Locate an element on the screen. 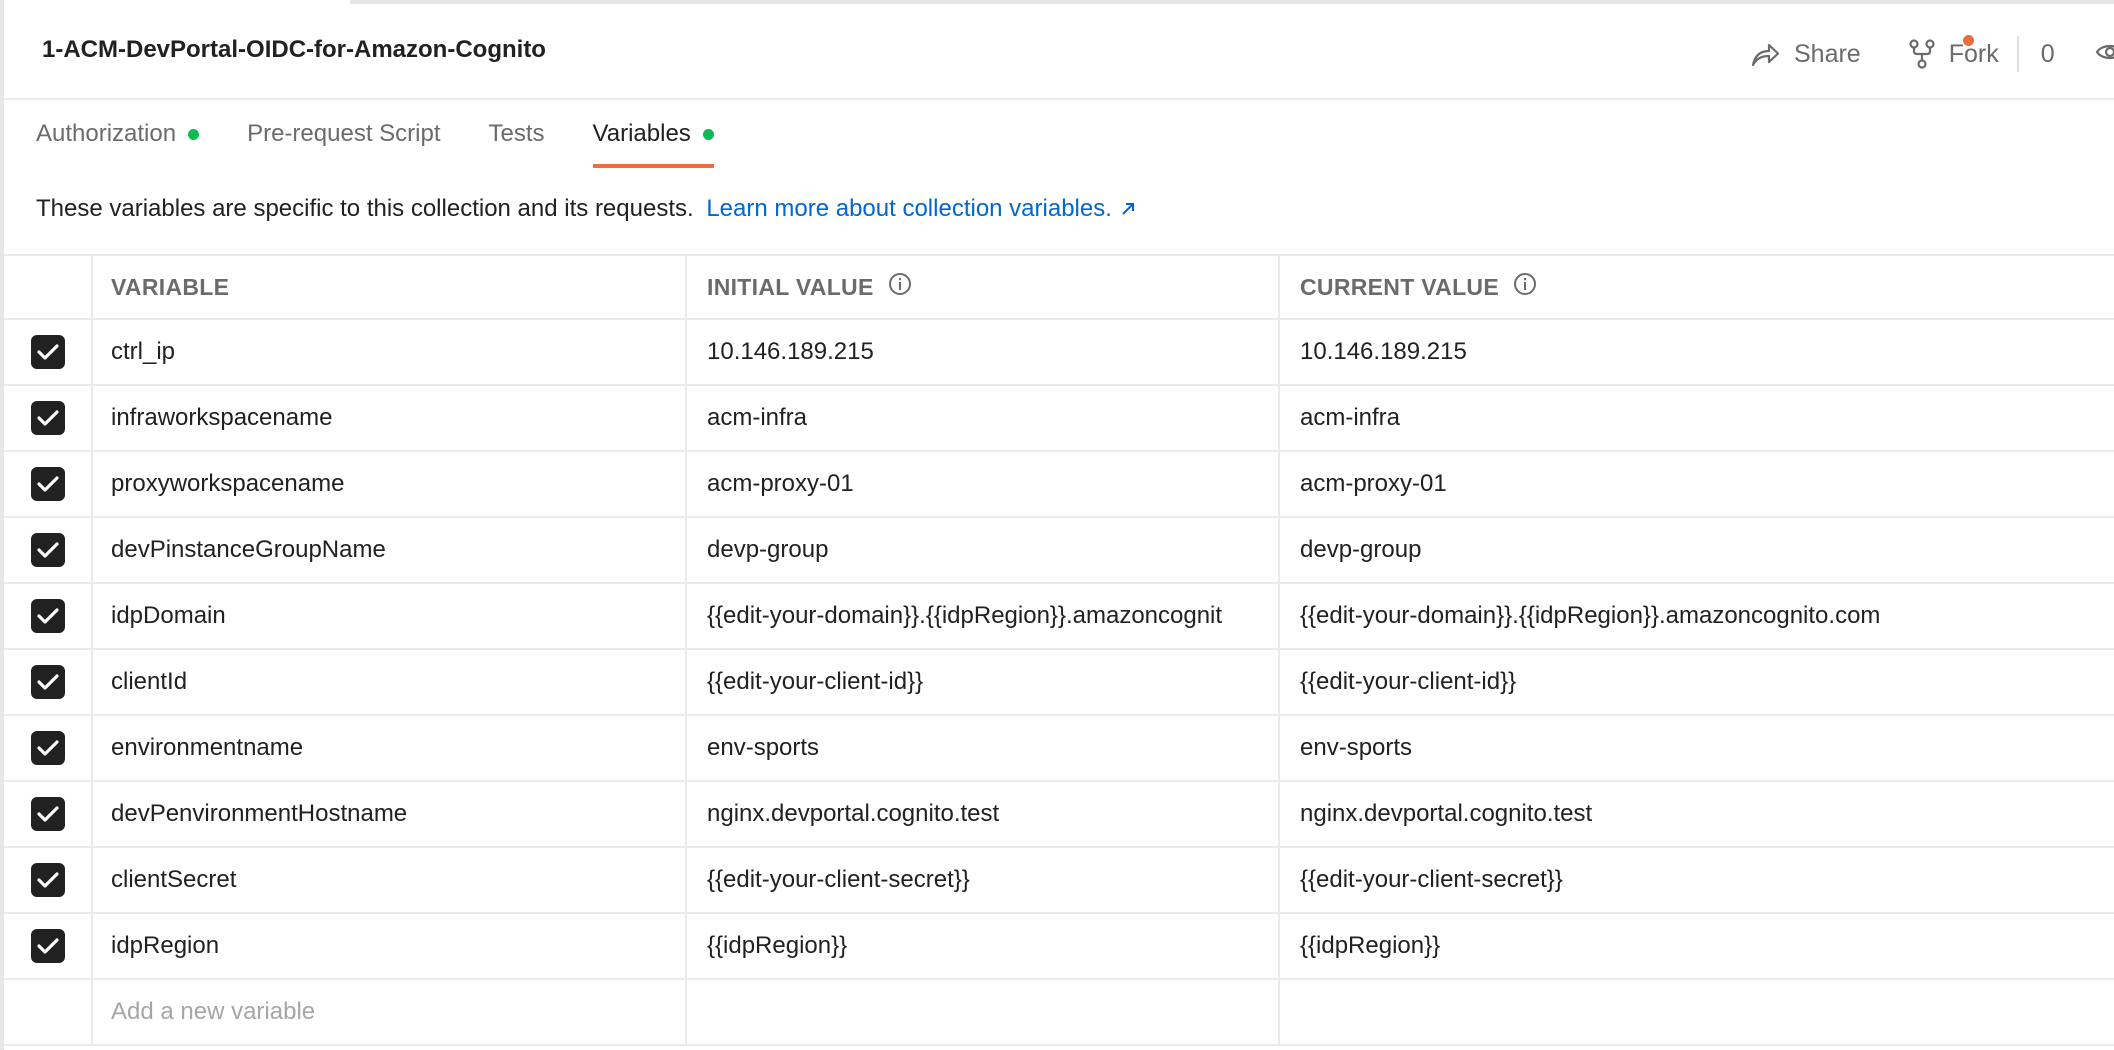 This screenshot has width=2114, height=1050. table-row: environmentname env-sports env-sports is located at coordinates (1059, 749).